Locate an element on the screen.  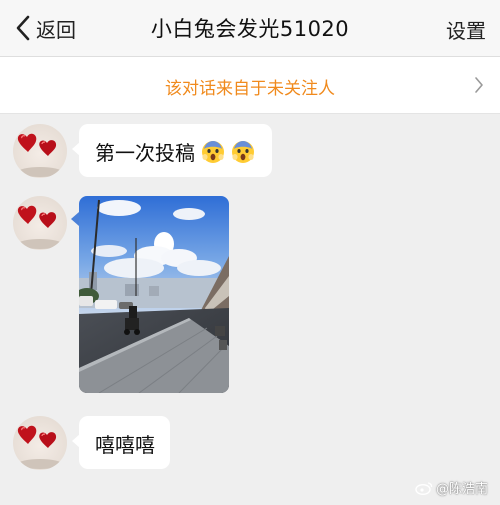
street-photo is located at coordinates (154, 294).